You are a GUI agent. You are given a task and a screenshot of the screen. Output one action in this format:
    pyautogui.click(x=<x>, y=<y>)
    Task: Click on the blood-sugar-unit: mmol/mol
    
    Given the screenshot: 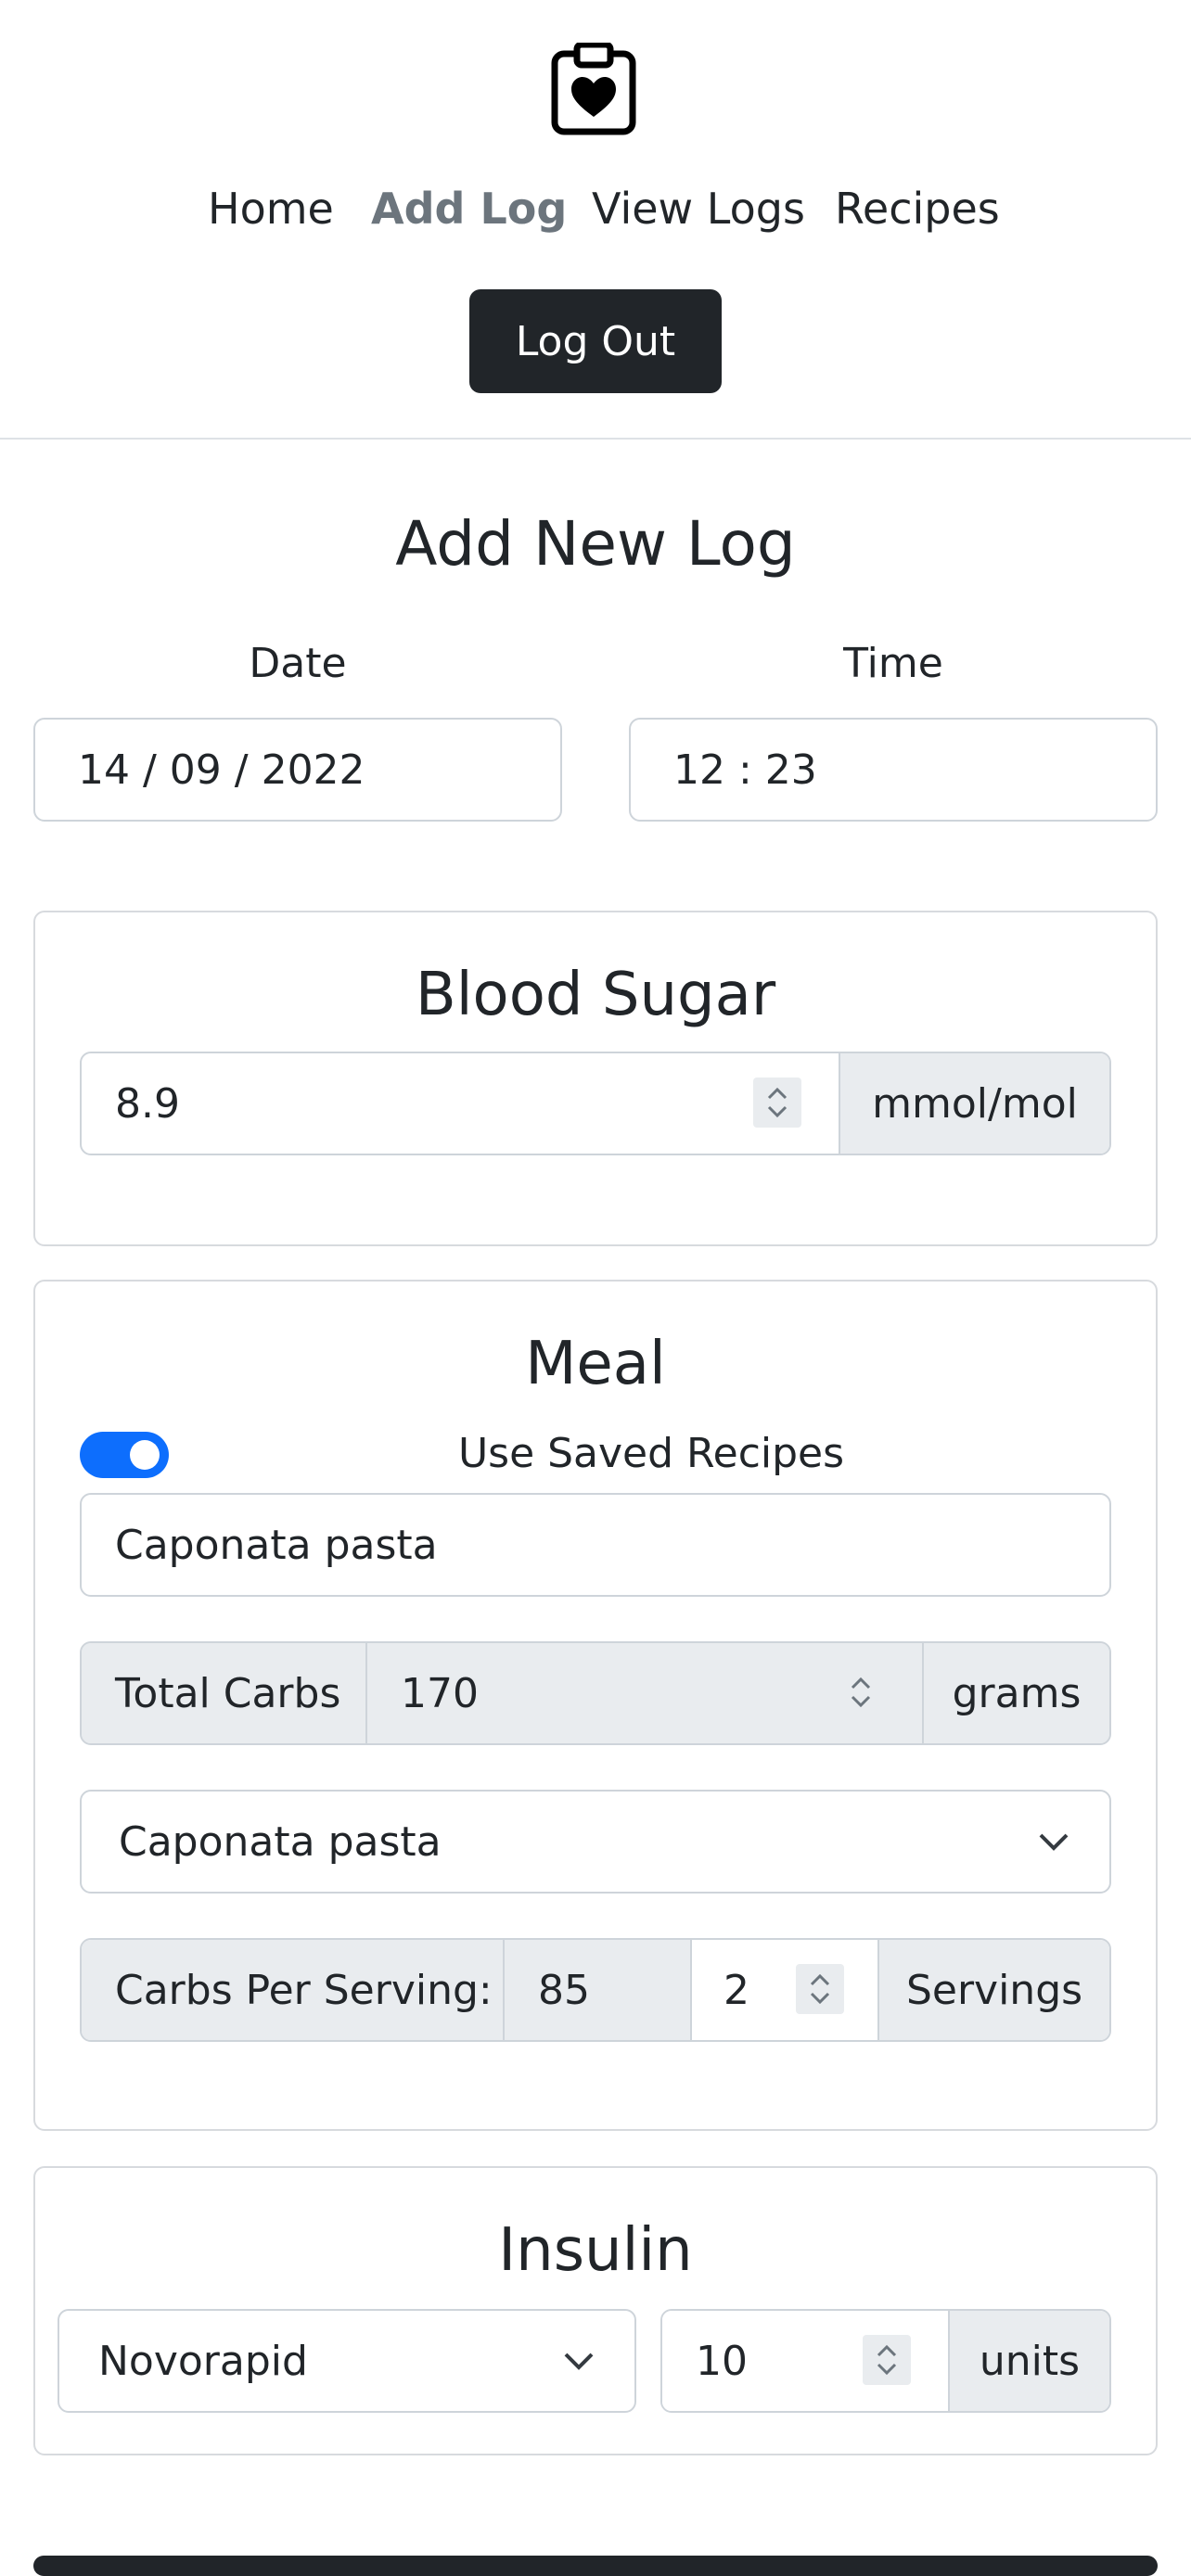 What is the action you would take?
    pyautogui.click(x=974, y=1103)
    